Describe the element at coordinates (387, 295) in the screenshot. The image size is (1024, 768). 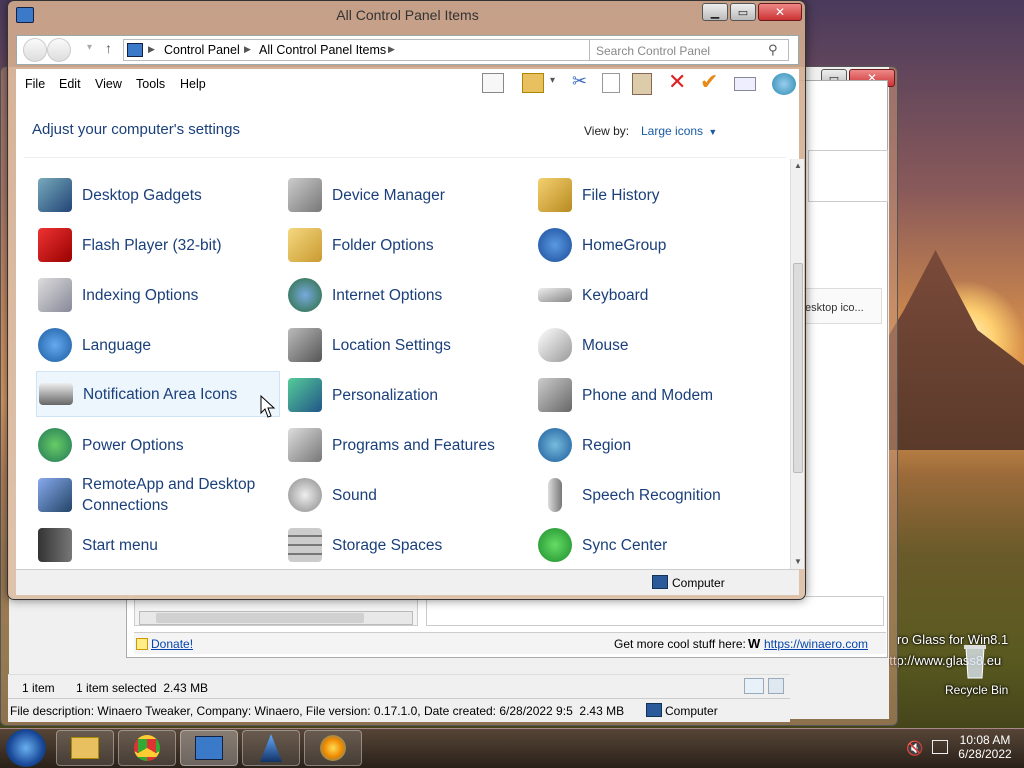
I see `item-label: Internet Options` at that location.